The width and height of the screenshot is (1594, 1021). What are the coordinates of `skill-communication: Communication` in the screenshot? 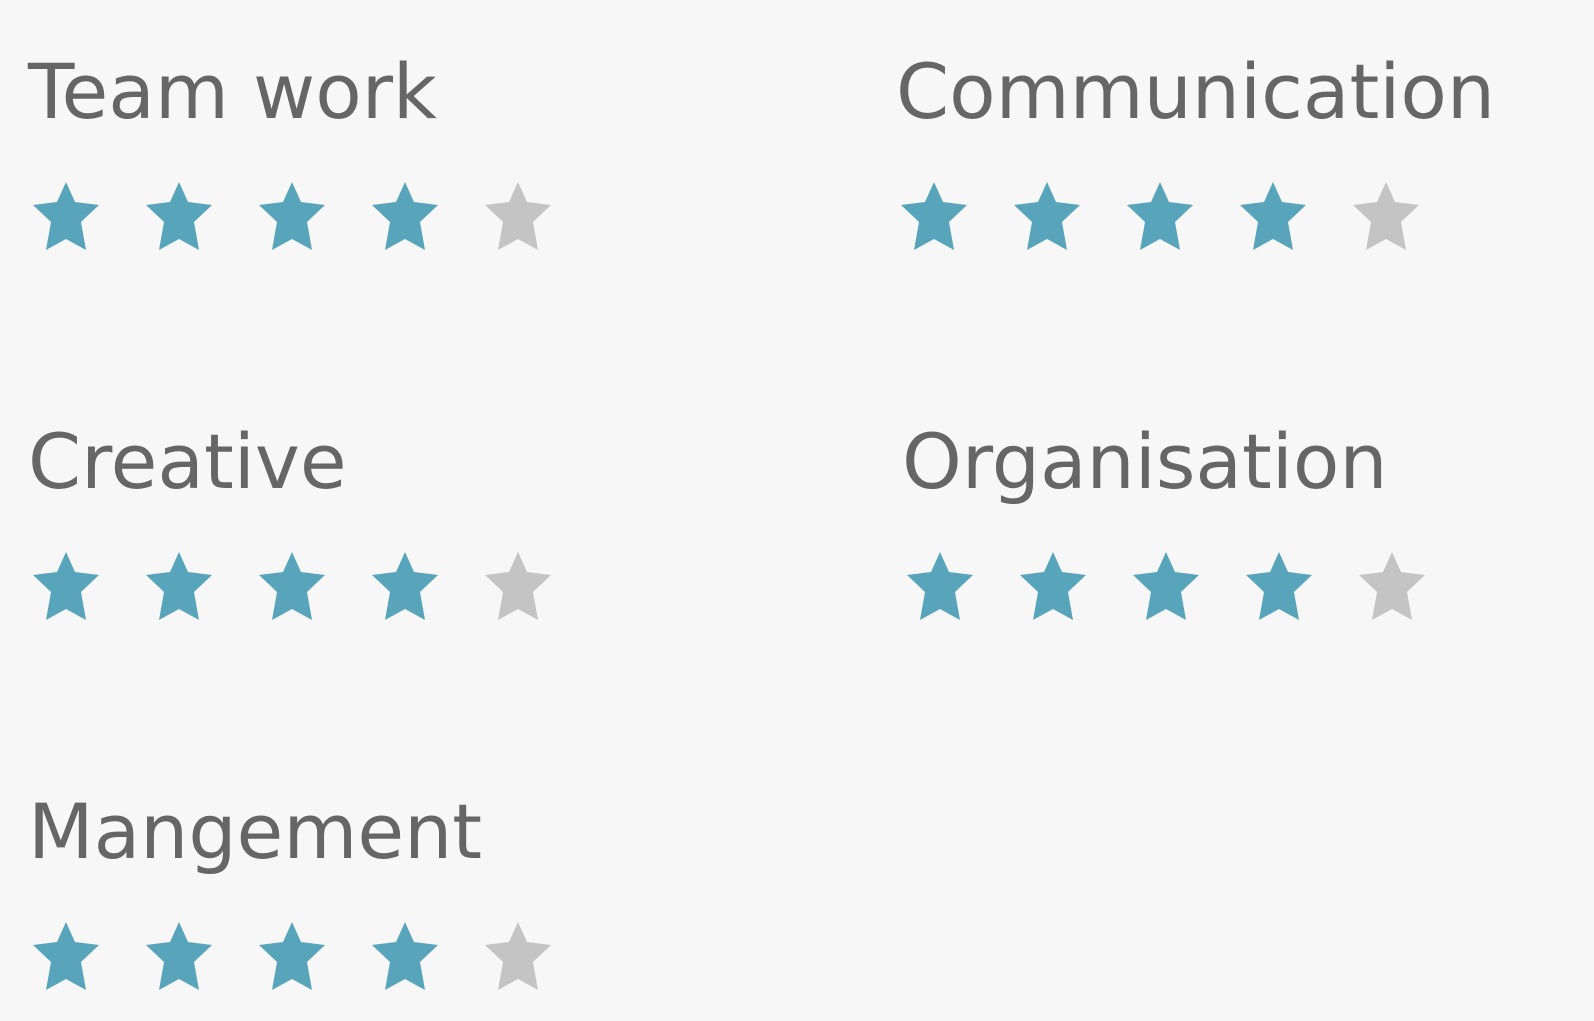 It's located at (1196, 148).